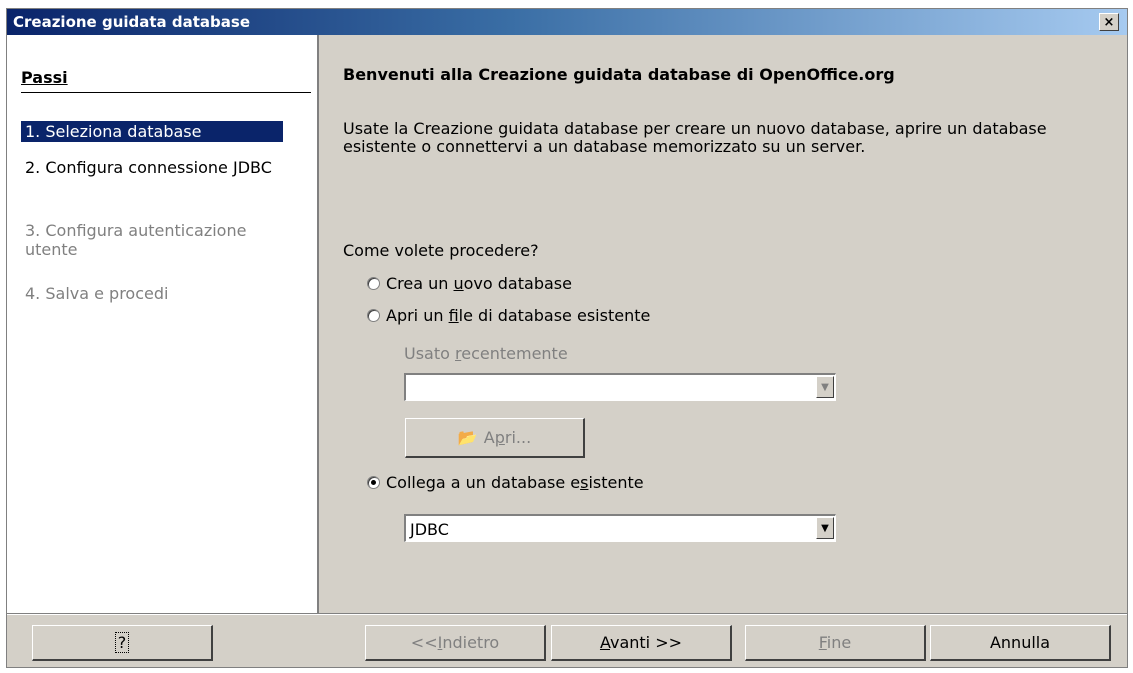 The height and width of the screenshot is (673, 1133). Describe the element at coordinates (136, 240) in the screenshot. I see `step-label: 3. Configura autenticazione utente` at that location.